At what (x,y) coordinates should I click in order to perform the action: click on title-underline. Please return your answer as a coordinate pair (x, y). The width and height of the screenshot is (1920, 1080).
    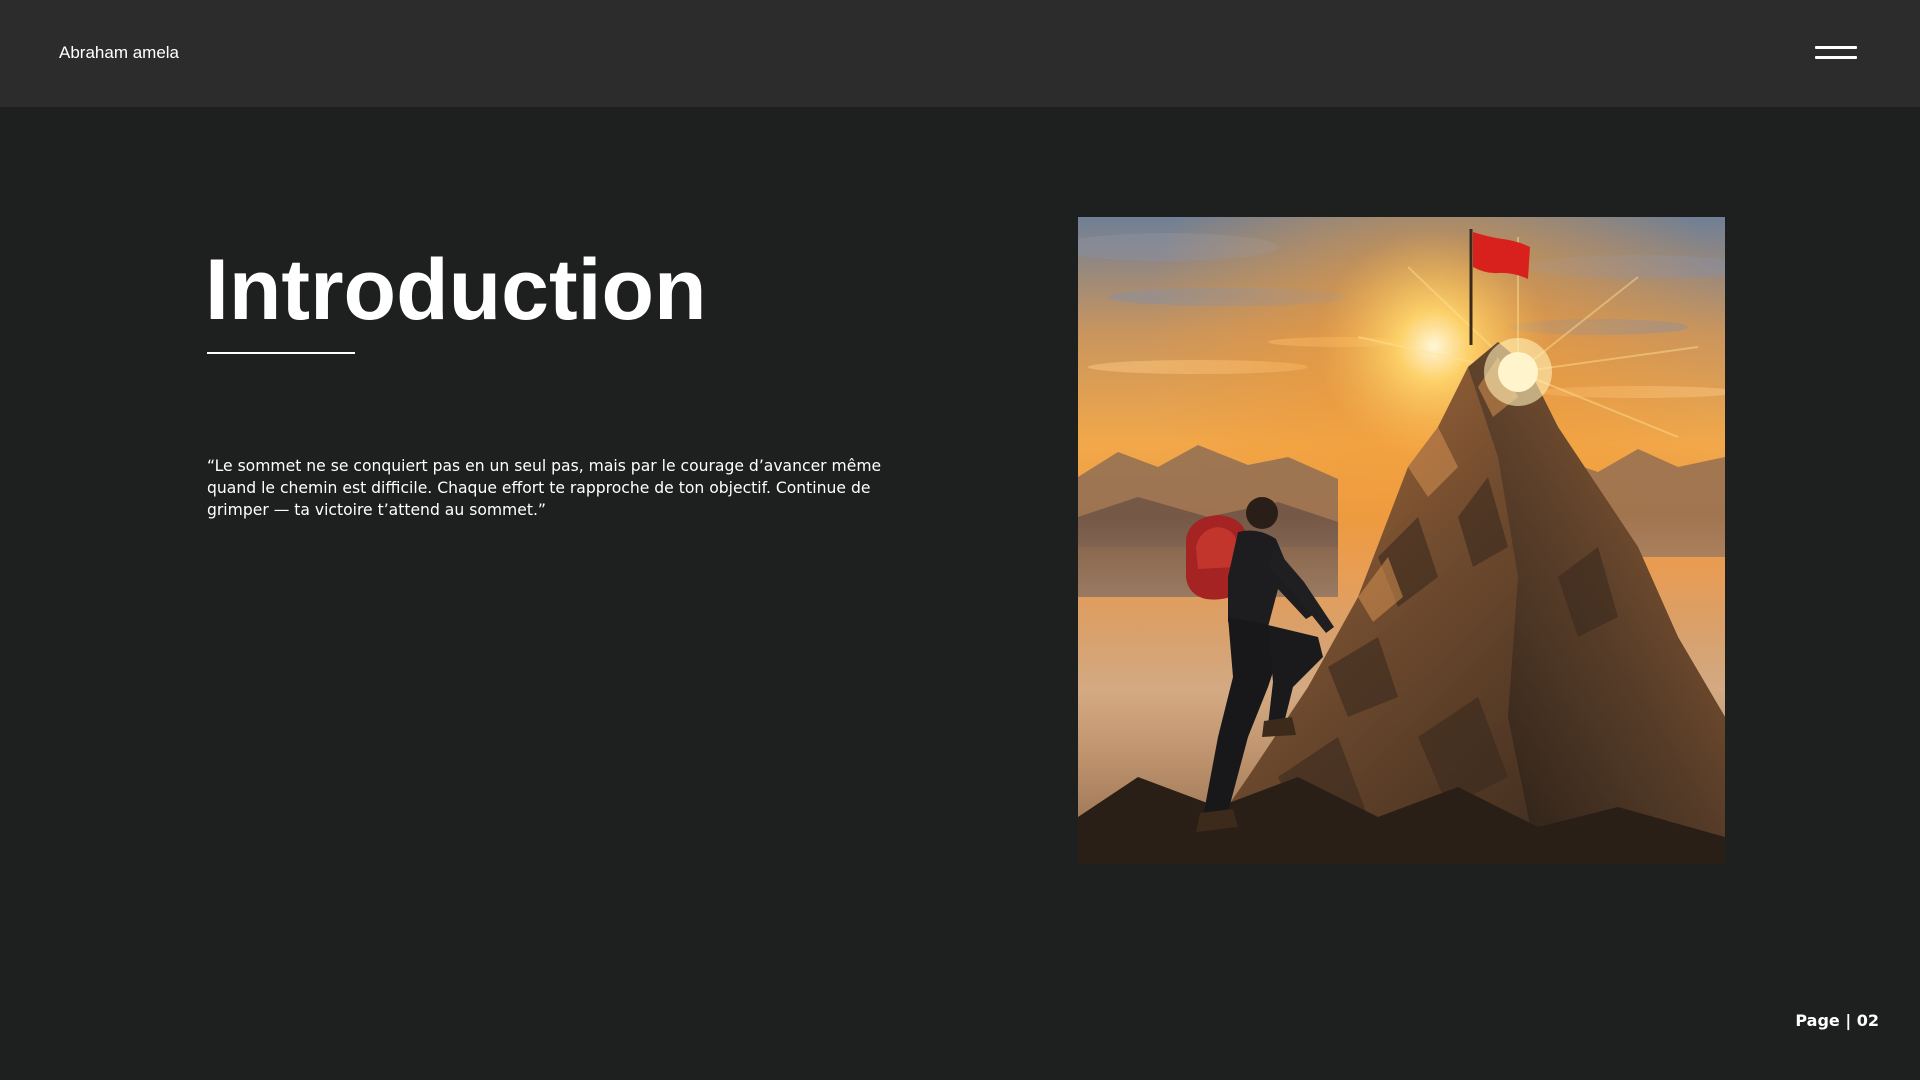
    Looking at the image, I should click on (281, 353).